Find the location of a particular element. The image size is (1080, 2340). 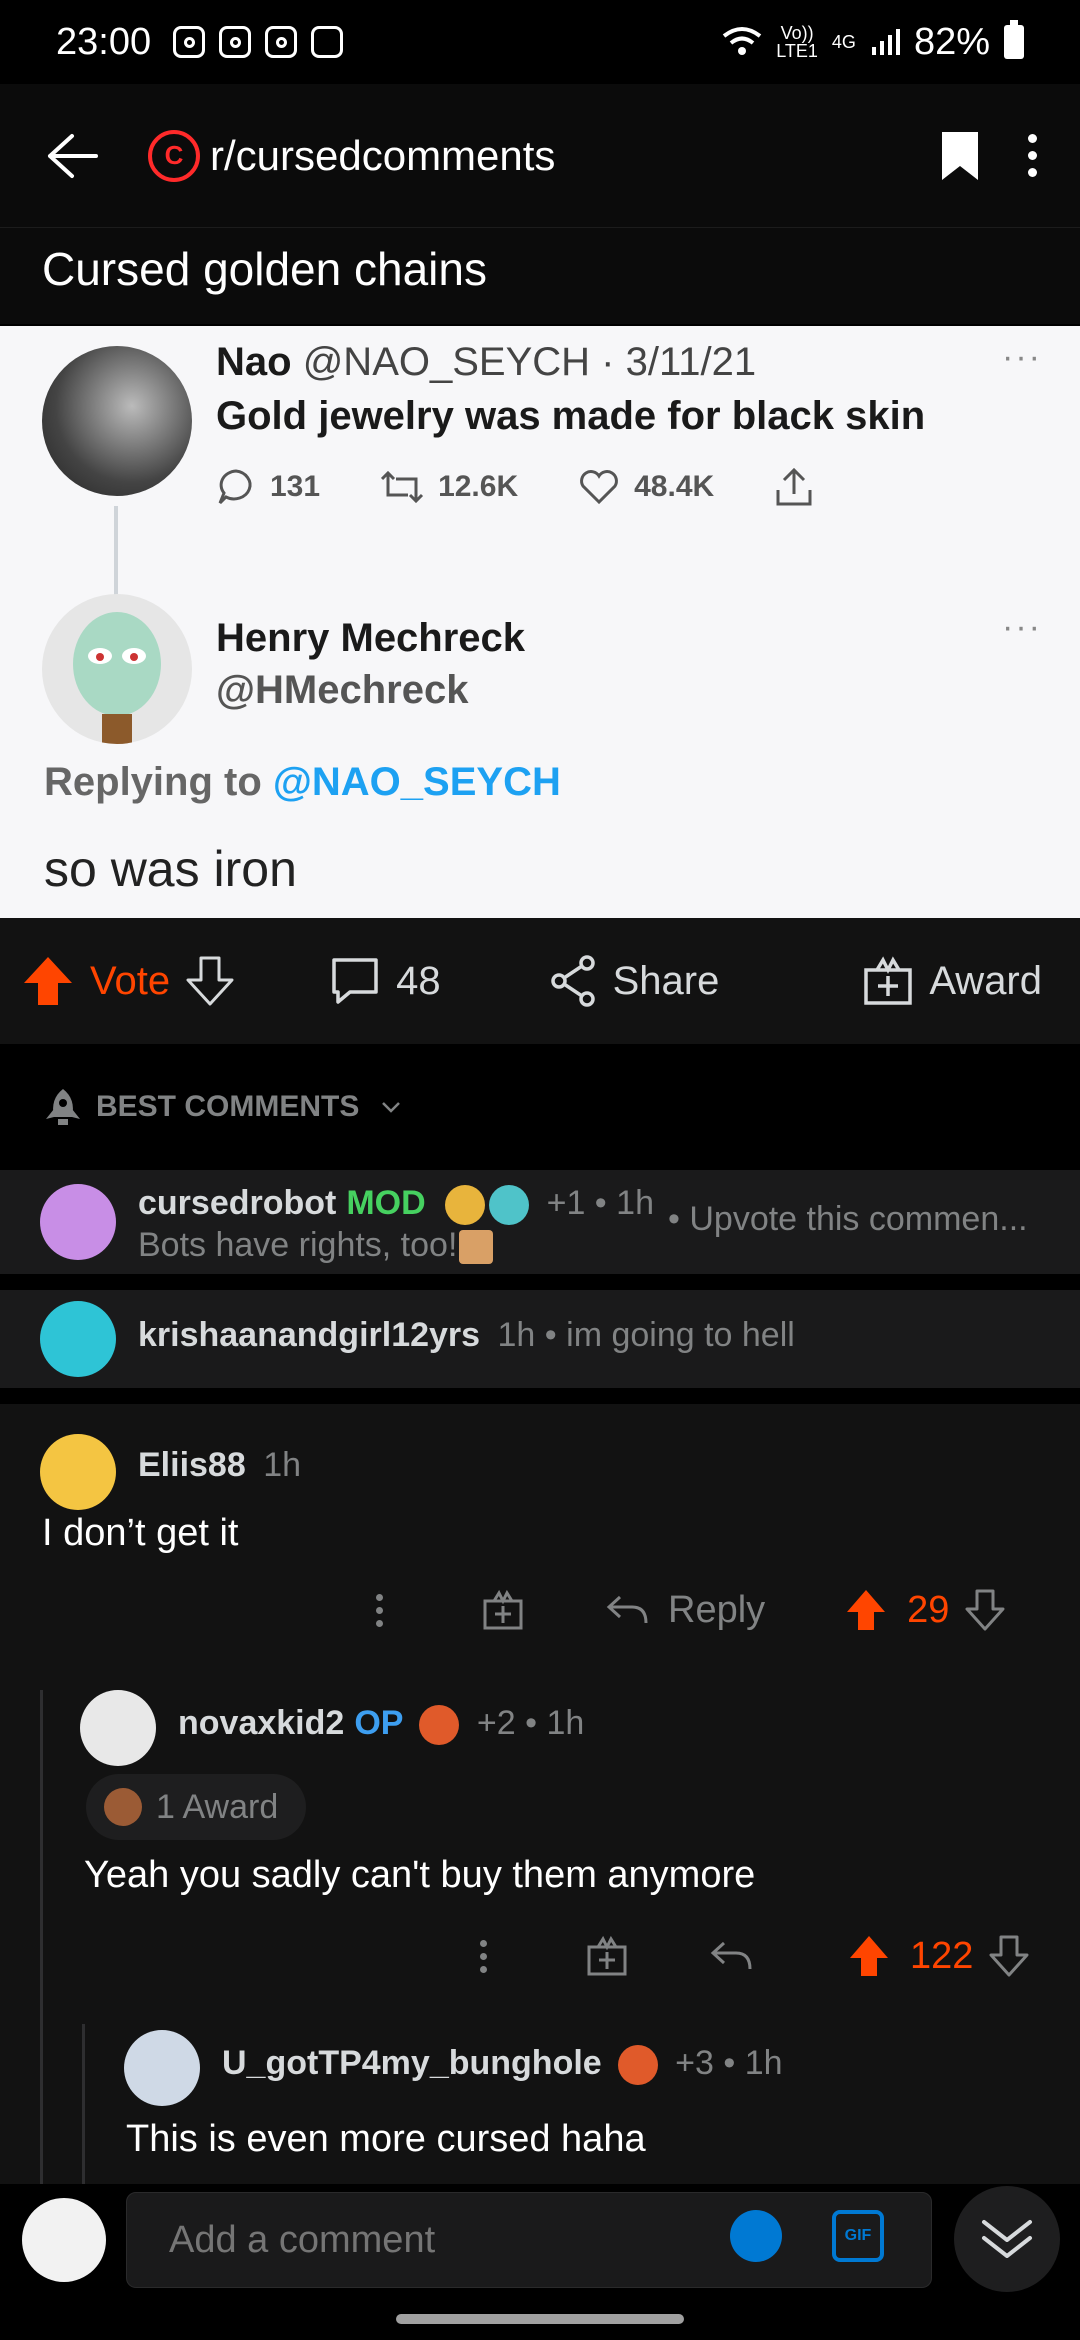

share-button: Share is located at coordinates (634, 981).